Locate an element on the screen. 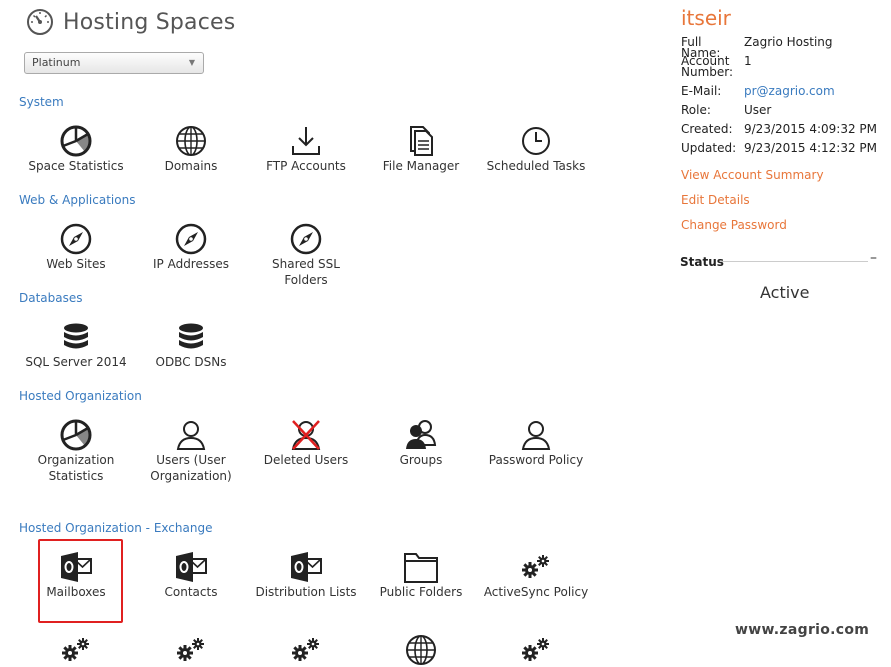 The width and height of the screenshot is (891, 667). created-label: Created: is located at coordinates (707, 129).